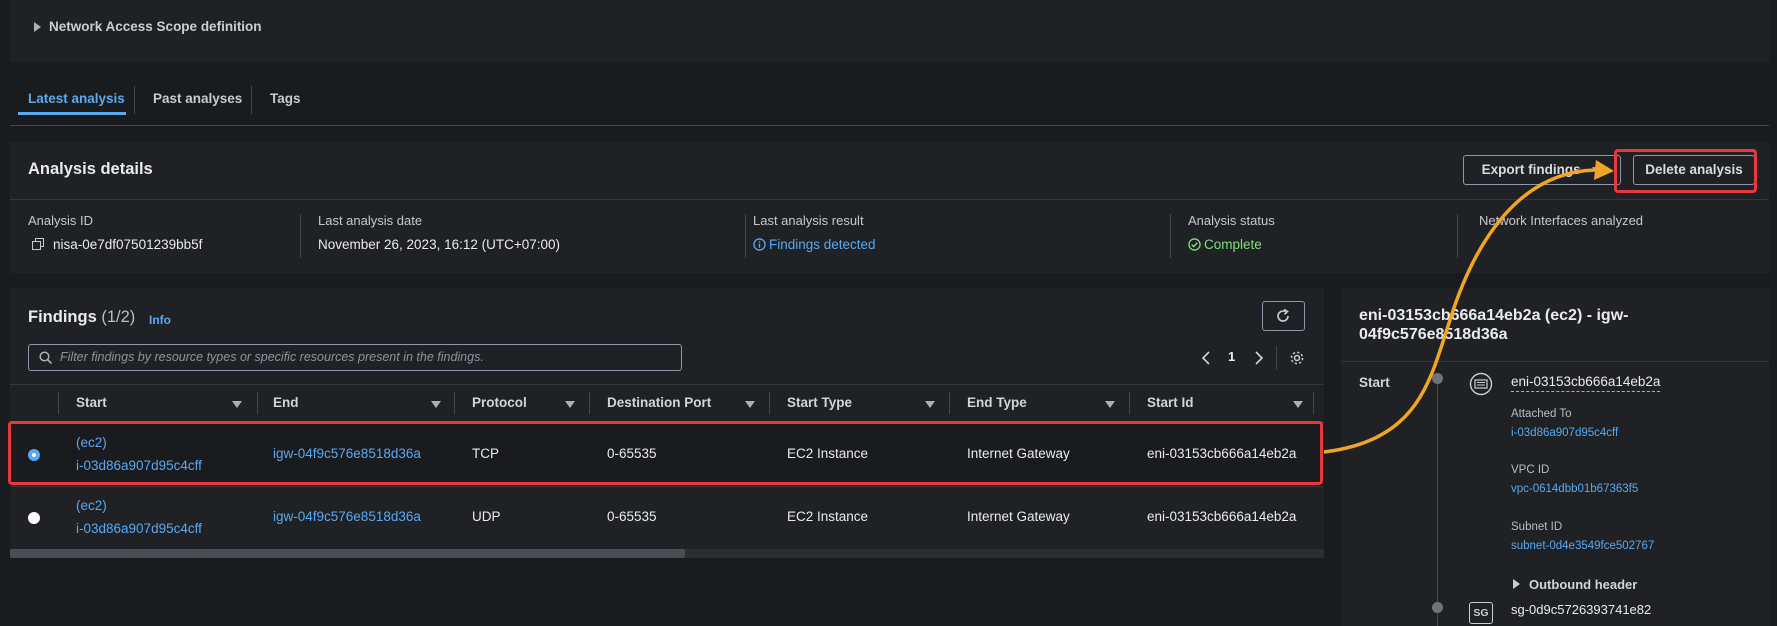 The image size is (1777, 626). I want to click on horizontal-scrollbar-thumb, so click(347, 553).